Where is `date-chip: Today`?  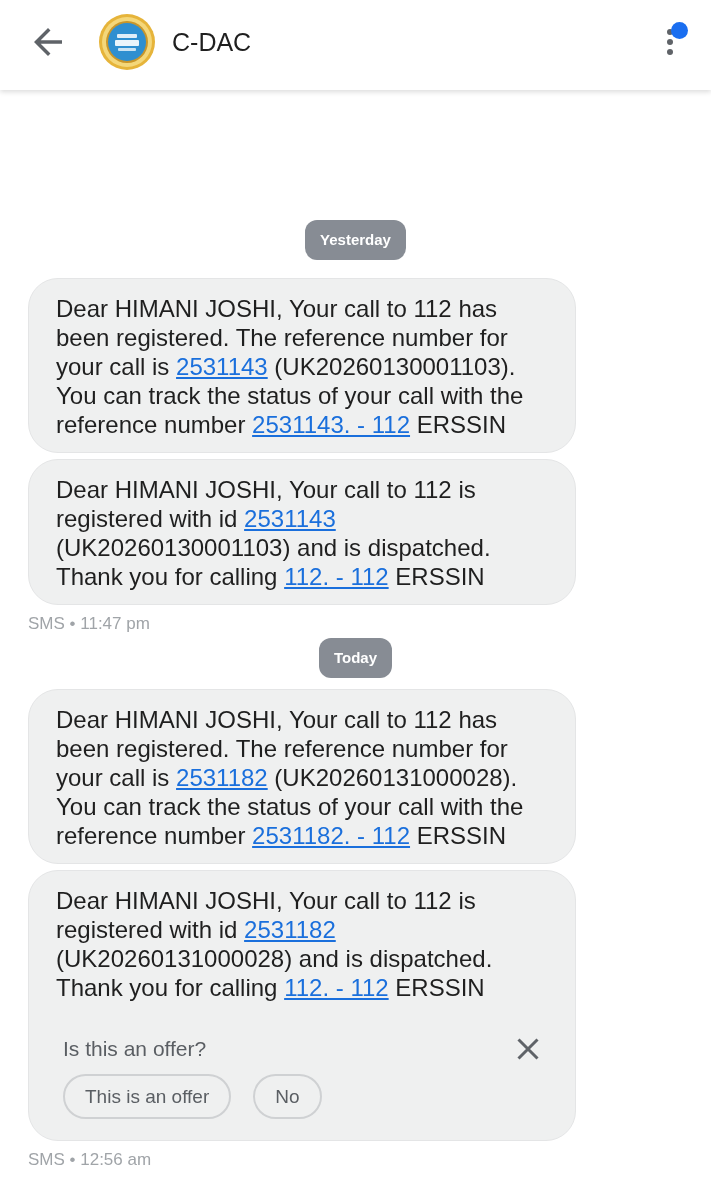
date-chip: Today is located at coordinates (355, 658).